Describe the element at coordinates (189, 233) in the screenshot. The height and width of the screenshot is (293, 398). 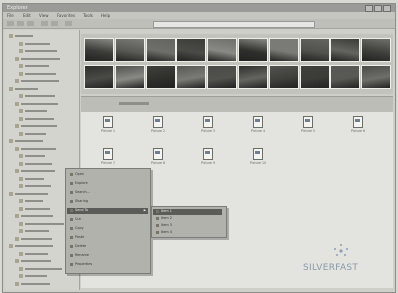
I see `submenu-item: Item 4` at that location.